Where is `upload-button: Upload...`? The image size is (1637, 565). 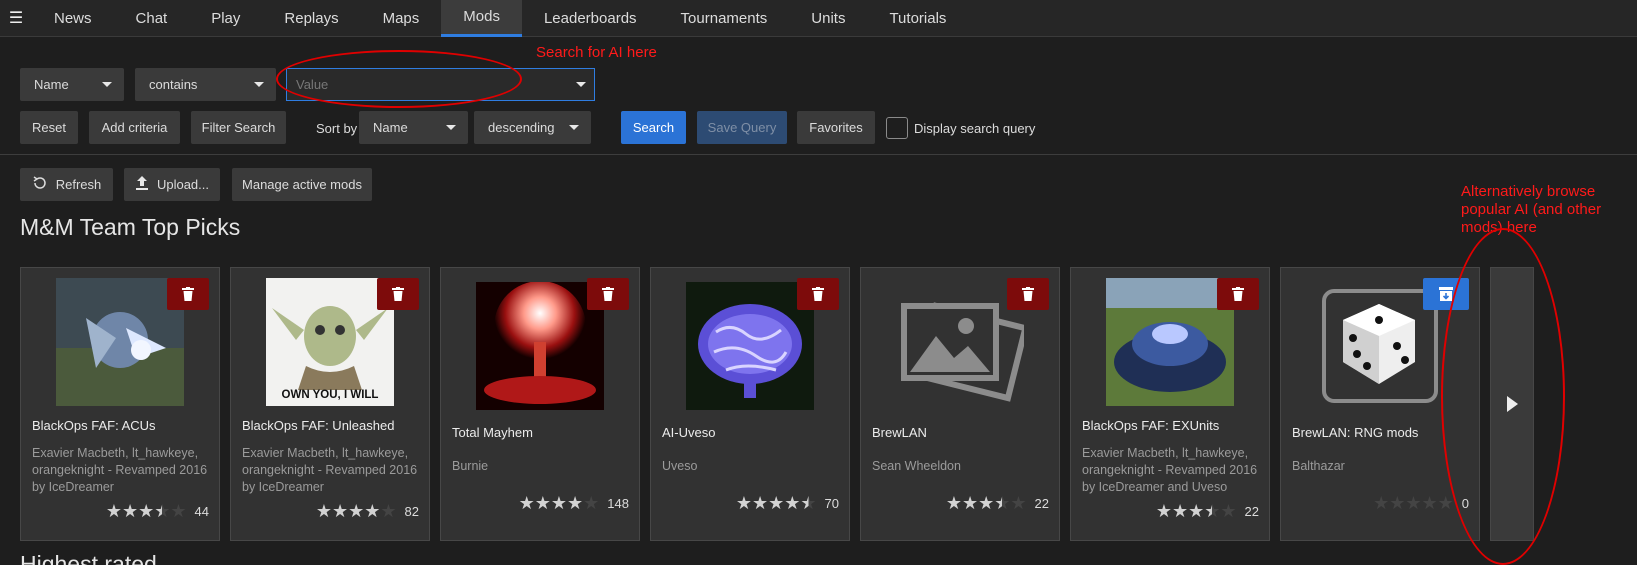
upload-button: Upload... is located at coordinates (172, 184).